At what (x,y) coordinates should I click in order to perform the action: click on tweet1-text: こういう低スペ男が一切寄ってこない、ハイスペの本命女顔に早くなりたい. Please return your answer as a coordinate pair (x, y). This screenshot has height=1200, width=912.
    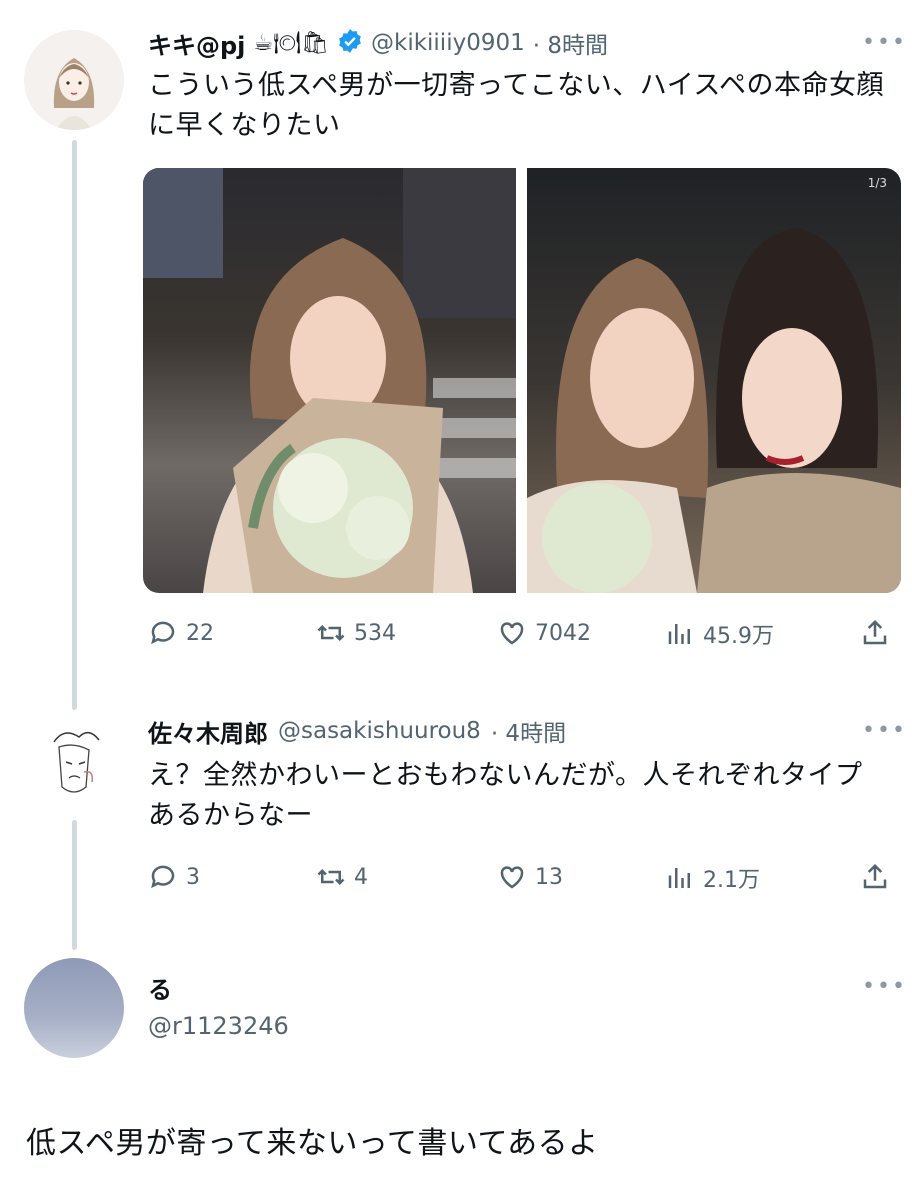
    Looking at the image, I should click on (516, 105).